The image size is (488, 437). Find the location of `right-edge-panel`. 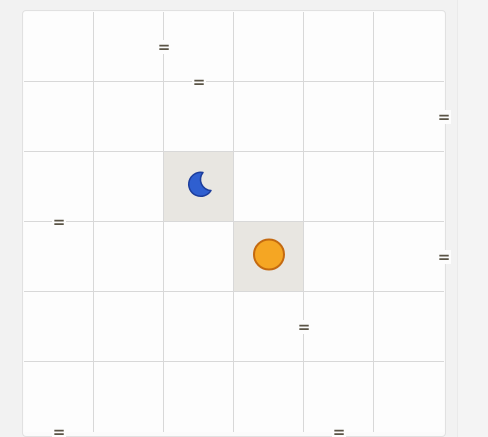

right-edge-panel is located at coordinates (472, 218).